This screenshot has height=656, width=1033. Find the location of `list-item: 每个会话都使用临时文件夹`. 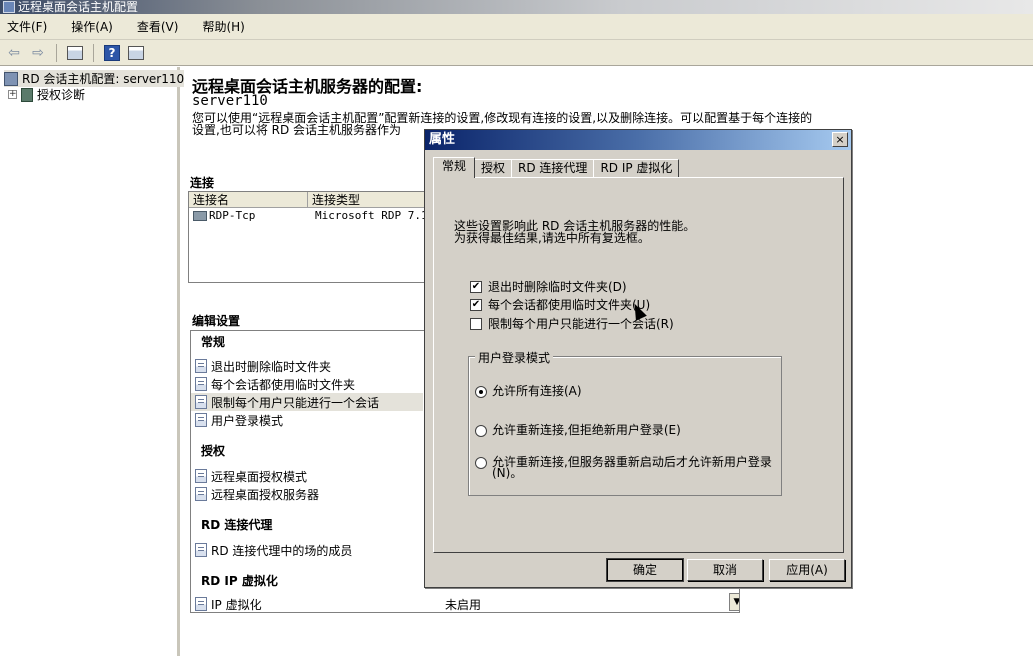

list-item: 每个会话都使用临时文件夹 is located at coordinates (307, 384).